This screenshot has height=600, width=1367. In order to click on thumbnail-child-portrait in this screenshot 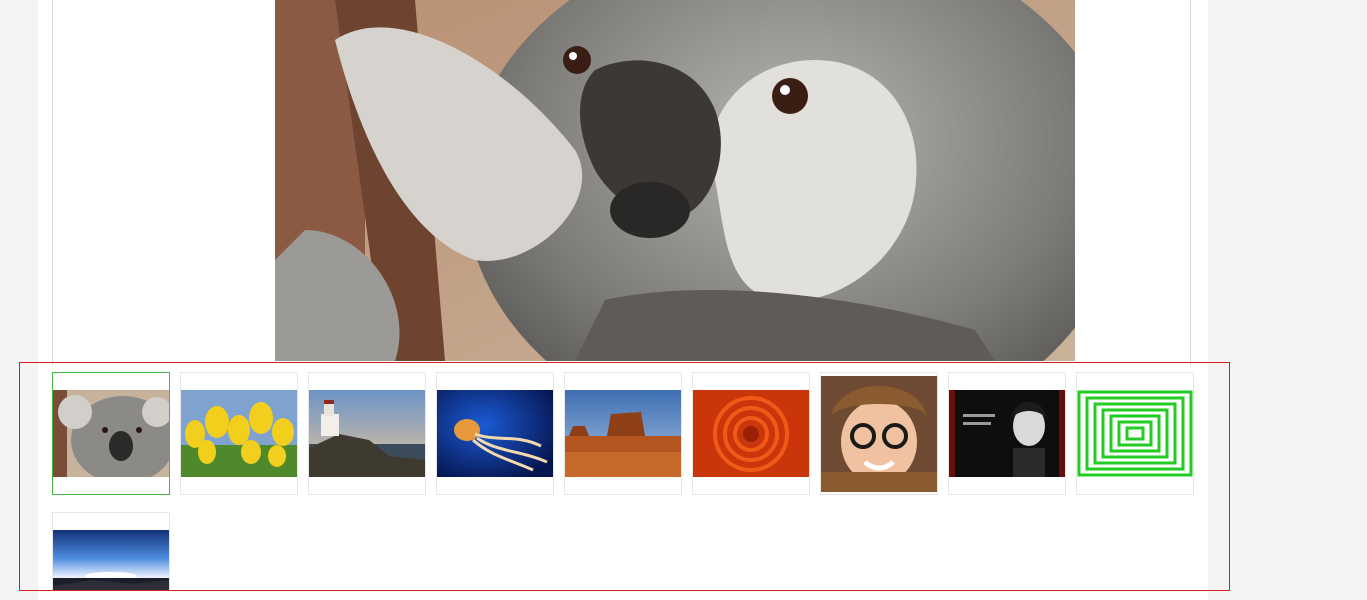, I will do `click(879, 433)`.